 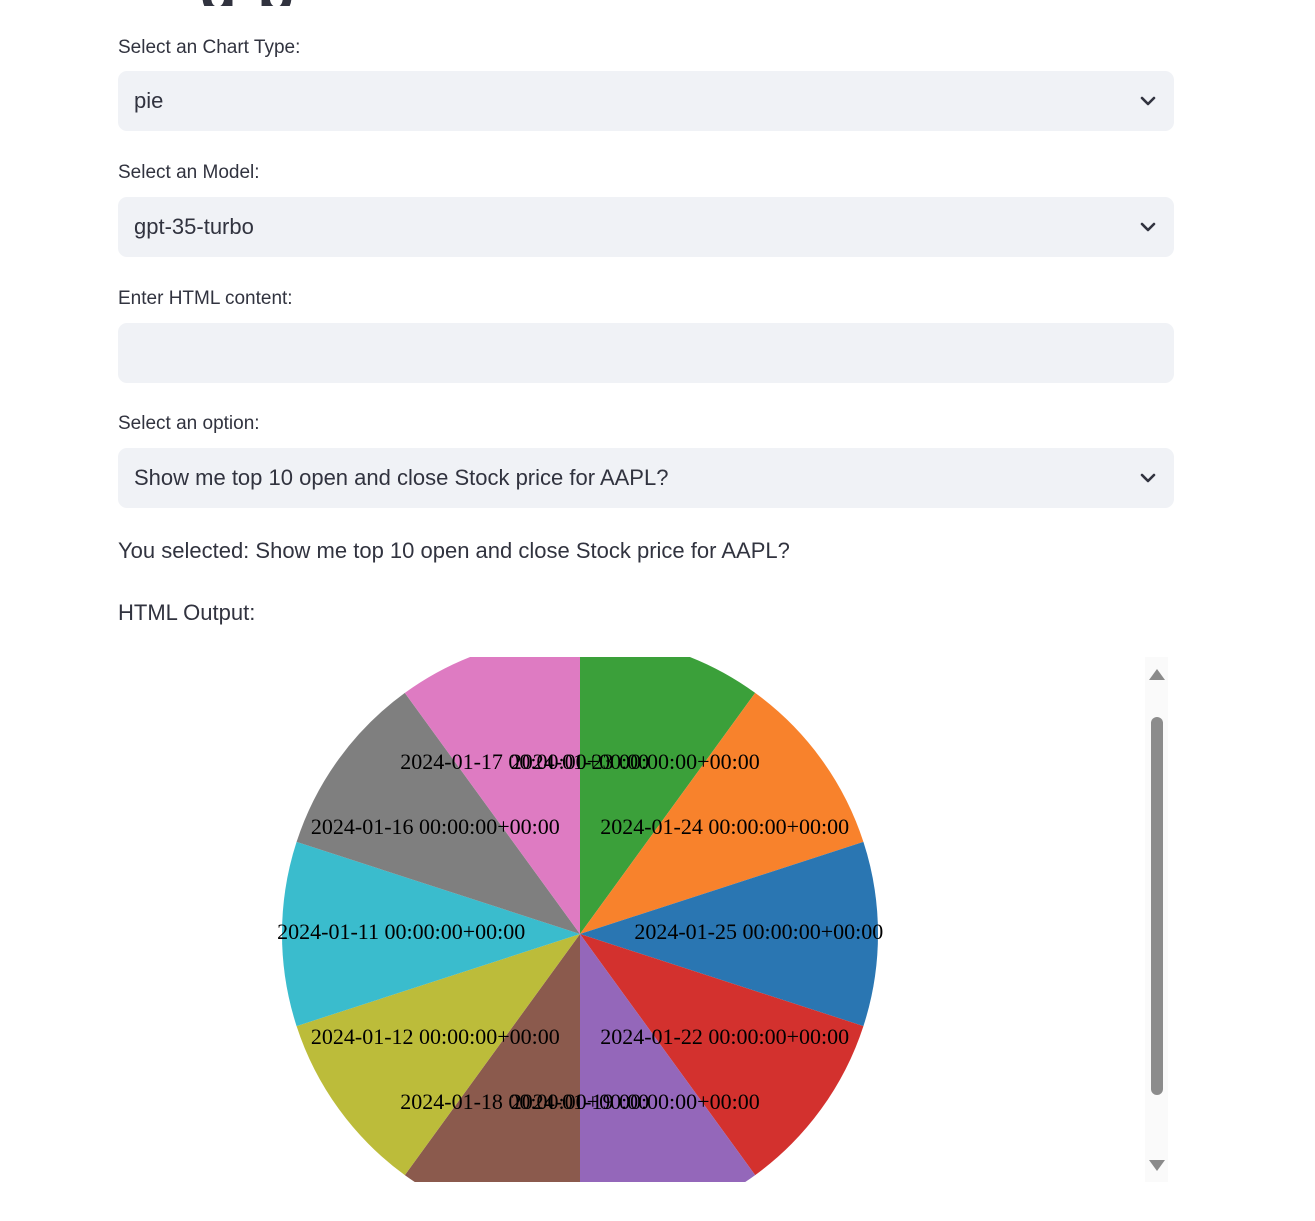 What do you see at coordinates (524, 761) in the screenshot?
I see `pie-slice-label: 2024-01-17 00:00:00+00:00` at bounding box center [524, 761].